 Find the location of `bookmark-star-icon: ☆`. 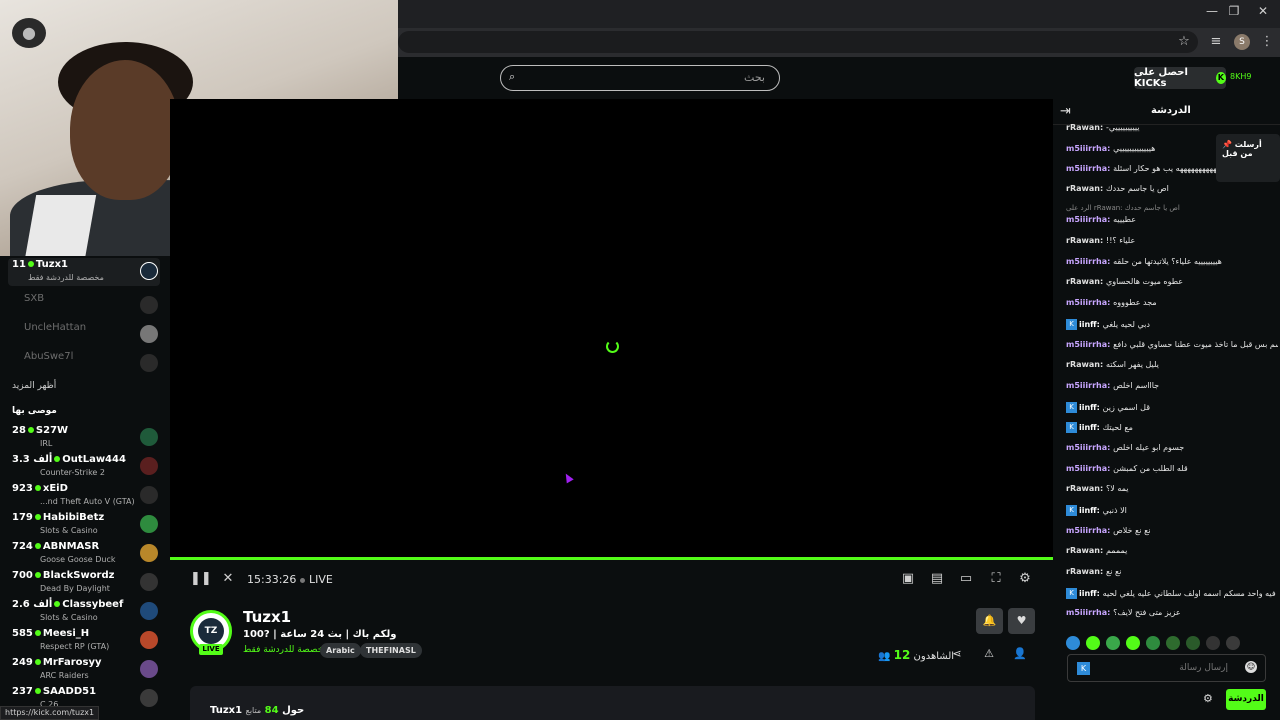

bookmark-star-icon: ☆ is located at coordinates (1184, 41).